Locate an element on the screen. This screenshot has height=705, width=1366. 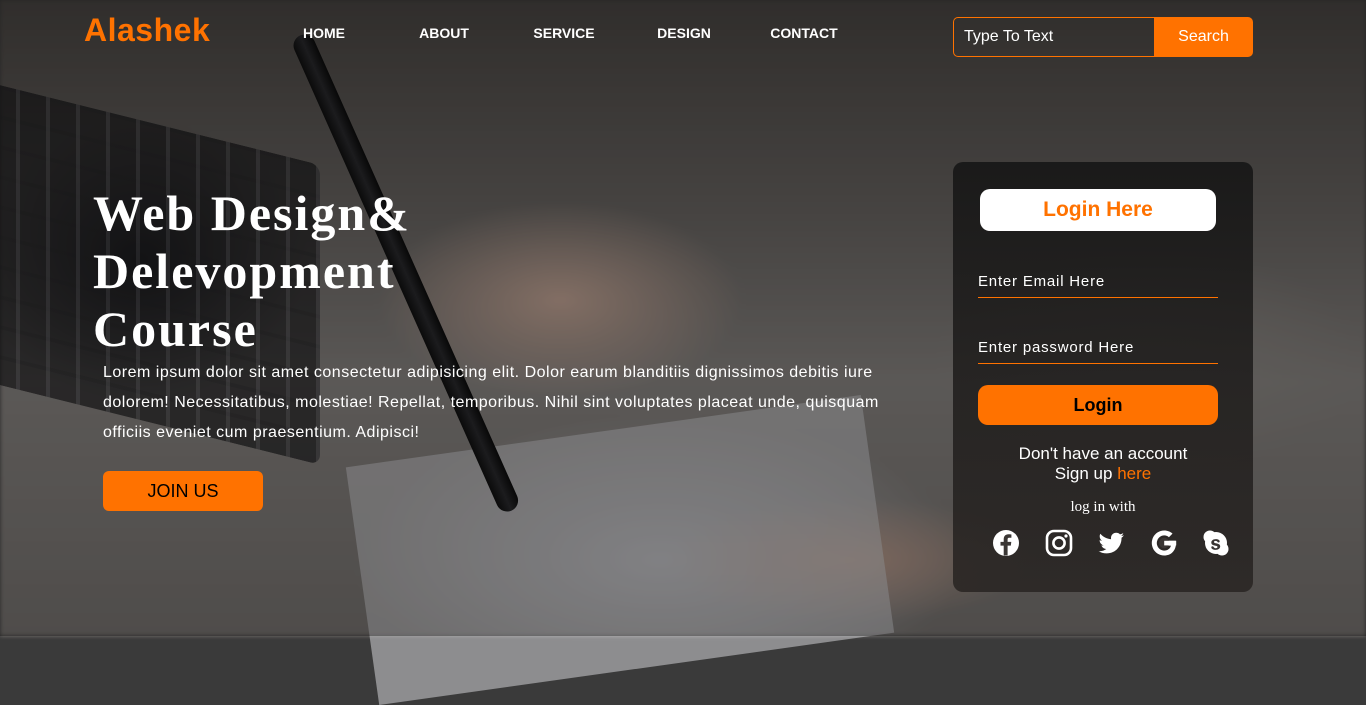
social-login-icons is located at coordinates (1111, 543).